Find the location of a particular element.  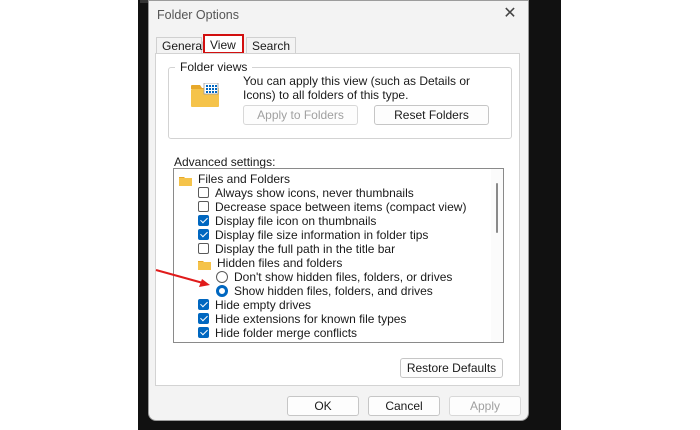

radio-button is located at coordinates (222, 276).